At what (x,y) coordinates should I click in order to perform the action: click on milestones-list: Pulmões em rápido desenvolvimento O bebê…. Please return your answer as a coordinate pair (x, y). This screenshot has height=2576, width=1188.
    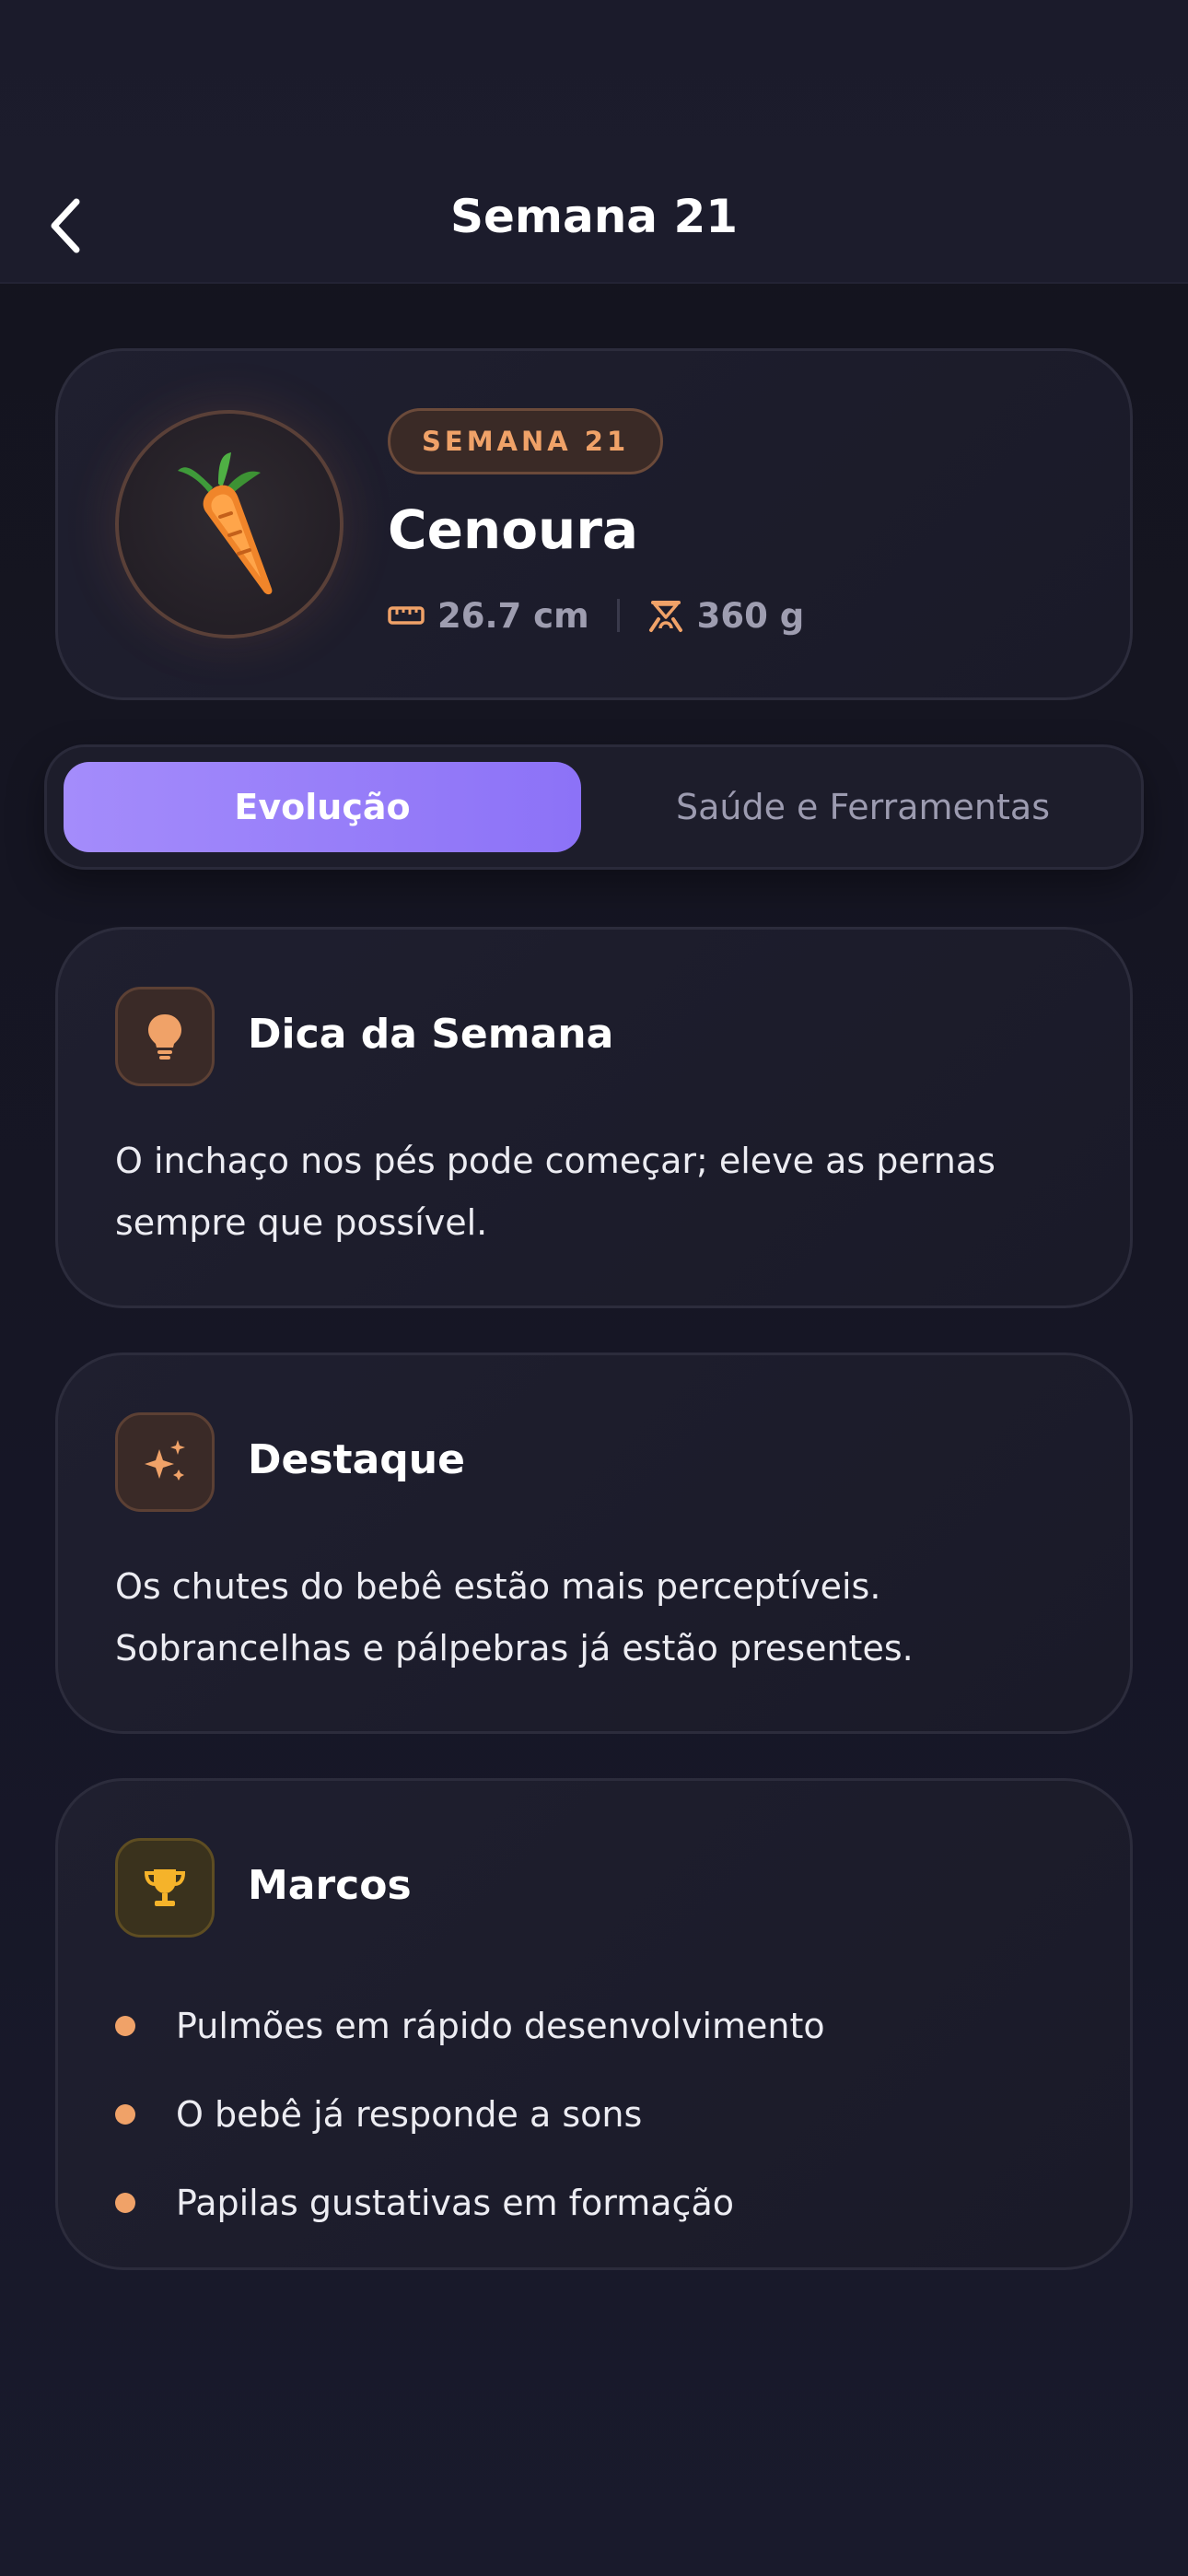
    Looking at the image, I should click on (603, 2114).